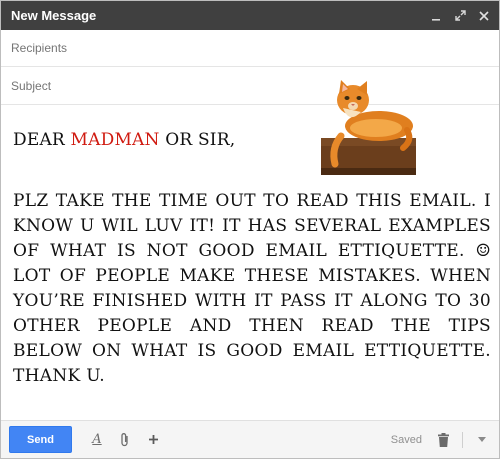 The height and width of the screenshot is (459, 500). What do you see at coordinates (31, 85) in the screenshot?
I see `subject-placeholder: Subject` at bounding box center [31, 85].